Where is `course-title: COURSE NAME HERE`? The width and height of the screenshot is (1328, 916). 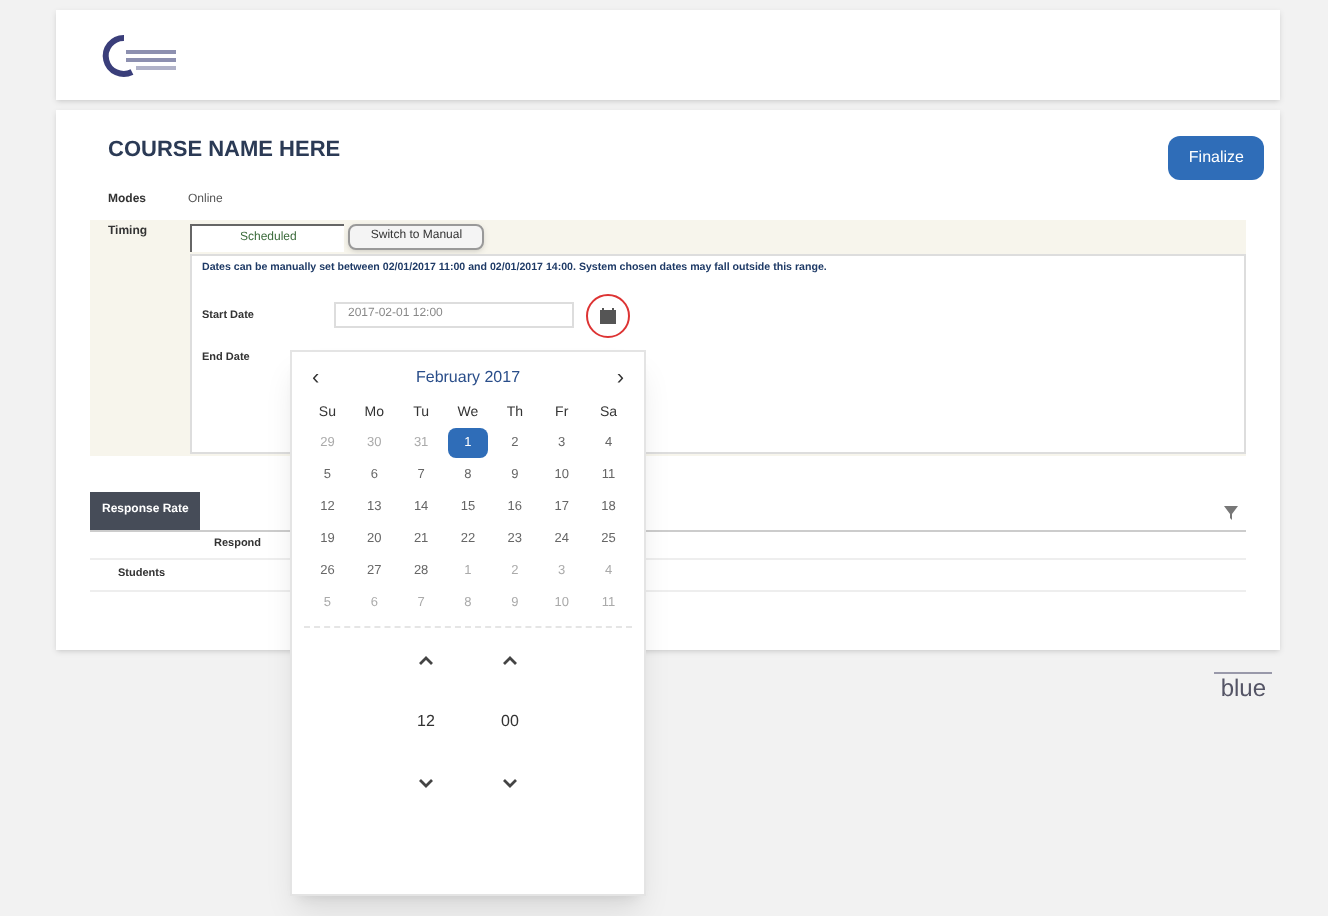 course-title: COURSE NAME HERE is located at coordinates (224, 151).